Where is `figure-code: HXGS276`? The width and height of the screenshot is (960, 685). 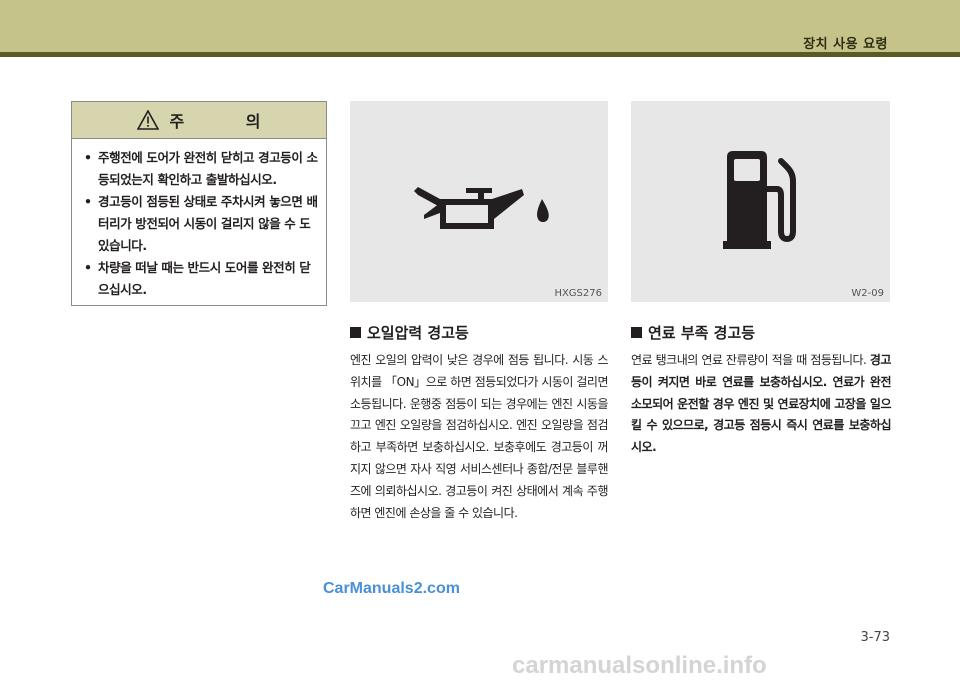
figure-code: HXGS276 is located at coordinates (578, 293).